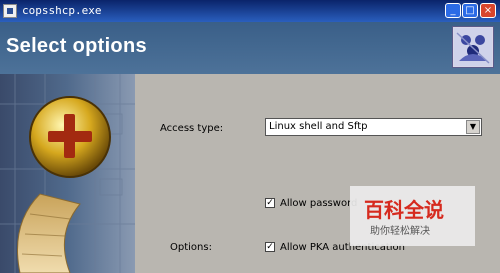  Describe the element at coordinates (373, 127) in the screenshot. I see `access-type-dropdown: Linux shell and Sftp ▼` at that location.